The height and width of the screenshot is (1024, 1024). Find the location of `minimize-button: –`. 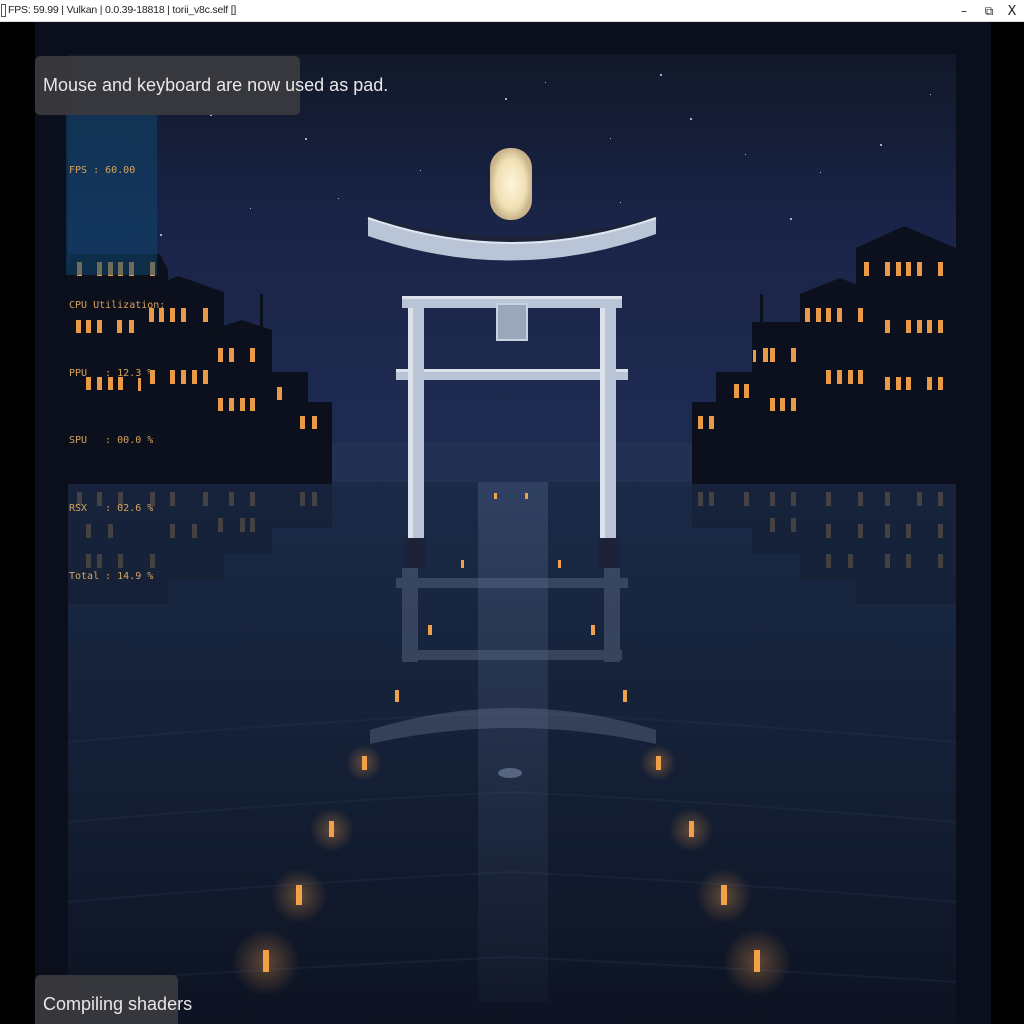

minimize-button: – is located at coordinates (964, 11).